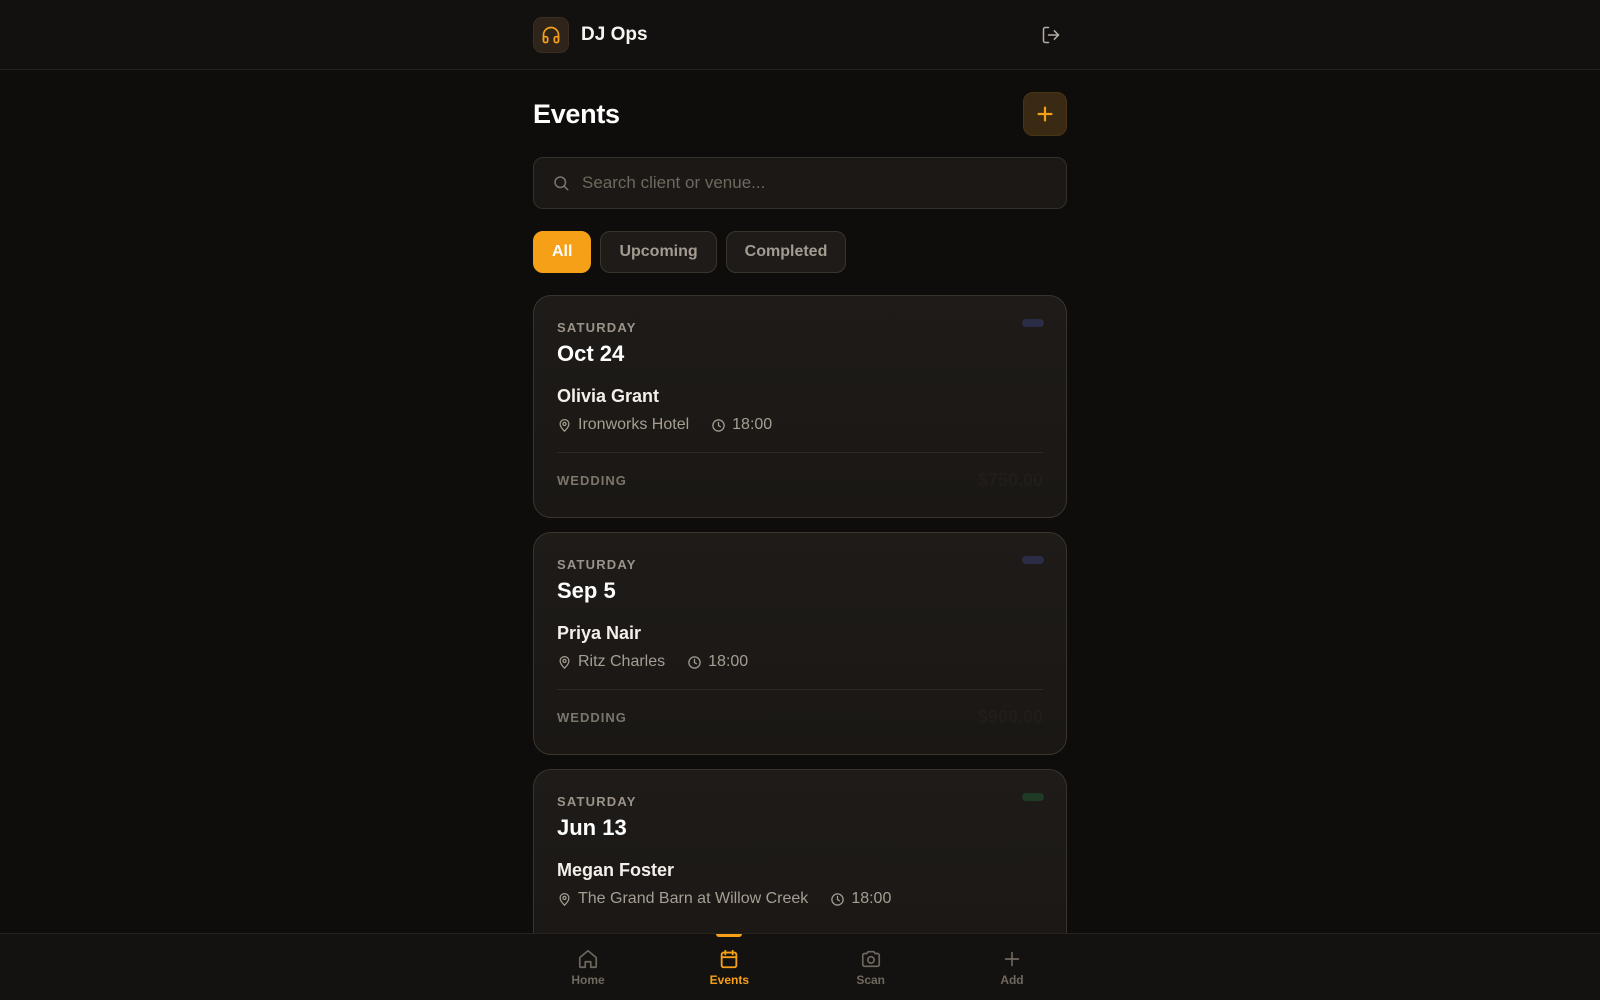  What do you see at coordinates (591, 353) in the screenshot?
I see `event-date: Oct 24` at bounding box center [591, 353].